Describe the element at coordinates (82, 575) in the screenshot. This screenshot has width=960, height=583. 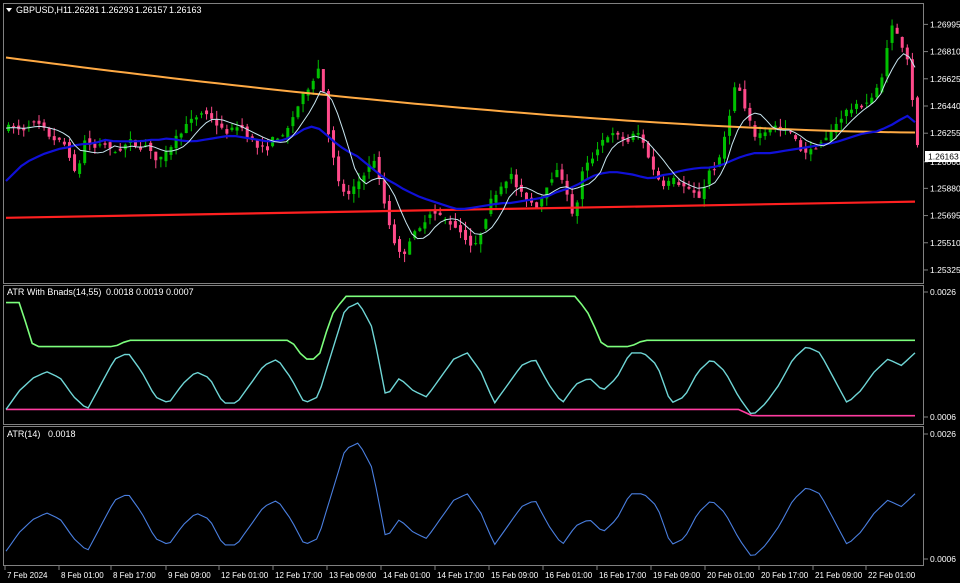
I see `time-label: 8 Feb 01:00` at that location.